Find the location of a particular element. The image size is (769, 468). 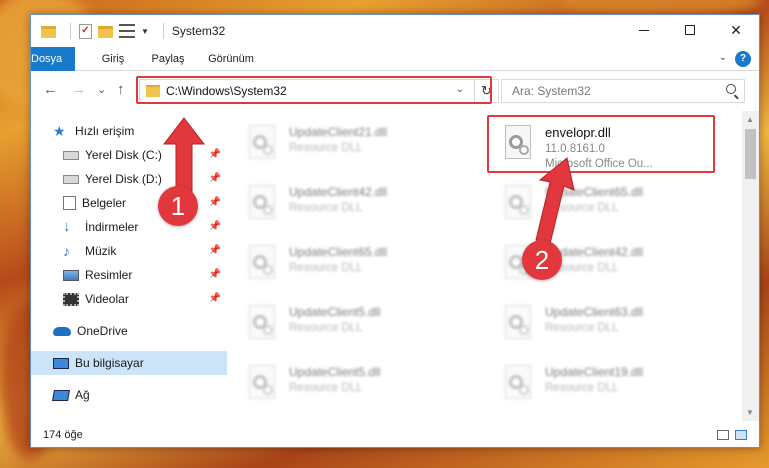

sidebar-item-downloads: ↓ İndirmeler 📌 is located at coordinates (129, 227).